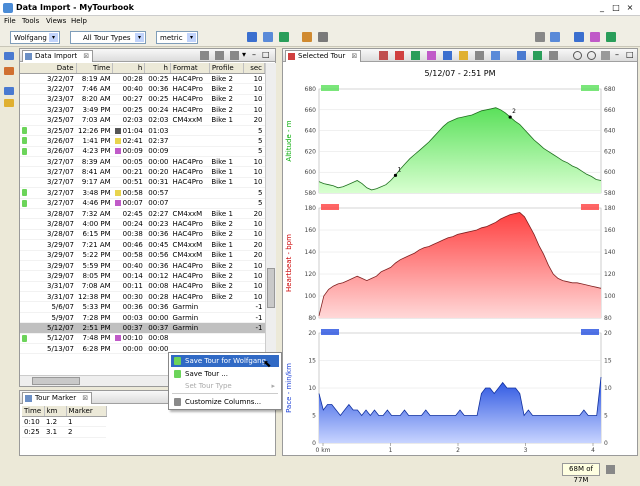 The height and width of the screenshot is (486, 640). I want to click on tab-data-import: Data Import ⊠, so click(58, 56).